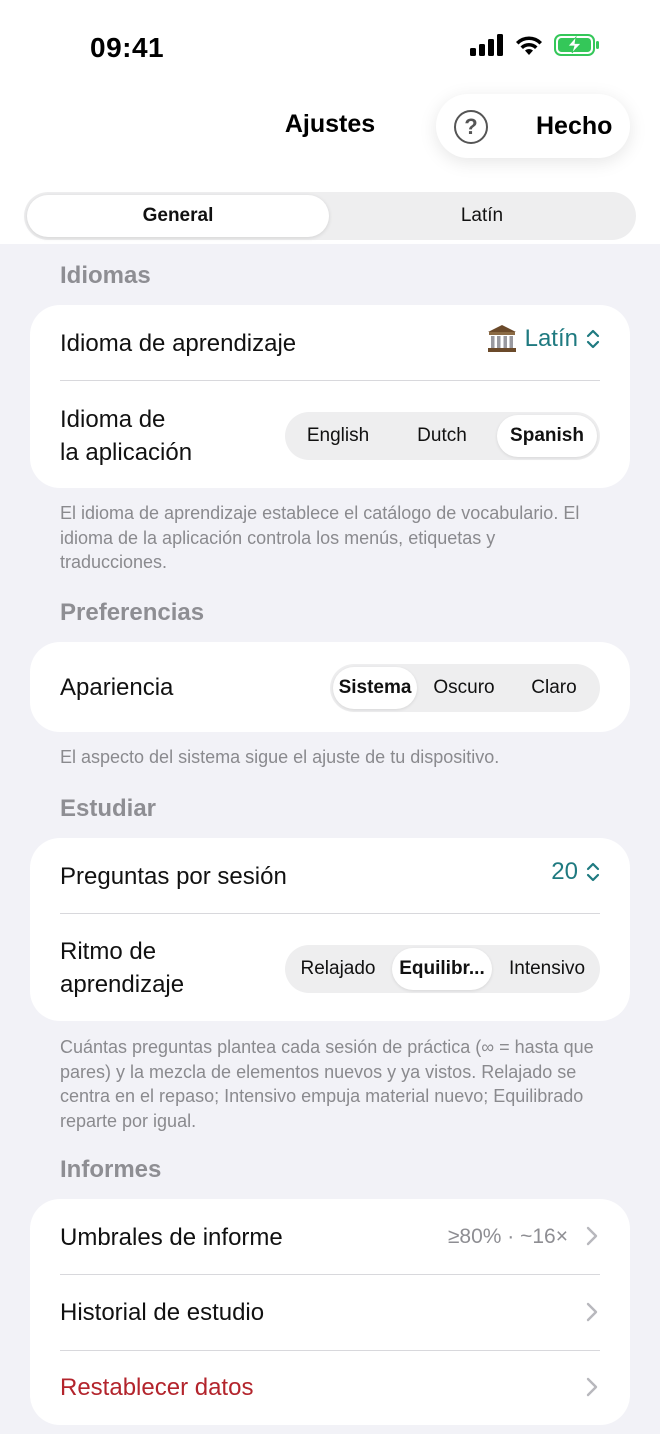 Image resolution: width=660 pixels, height=1434 pixels. Describe the element at coordinates (122, 968) in the screenshot. I see `pace-label: Ritmo de aprendizaje` at that location.